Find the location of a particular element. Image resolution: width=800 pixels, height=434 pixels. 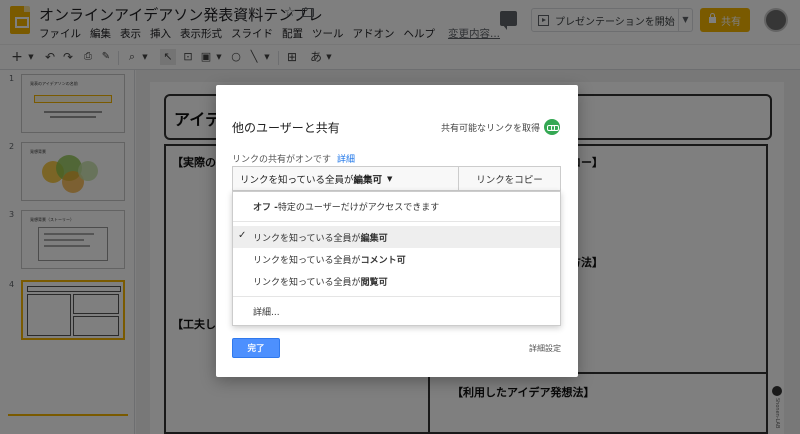

link-status-text: リンクの共有がオンです is located at coordinates (282, 160).